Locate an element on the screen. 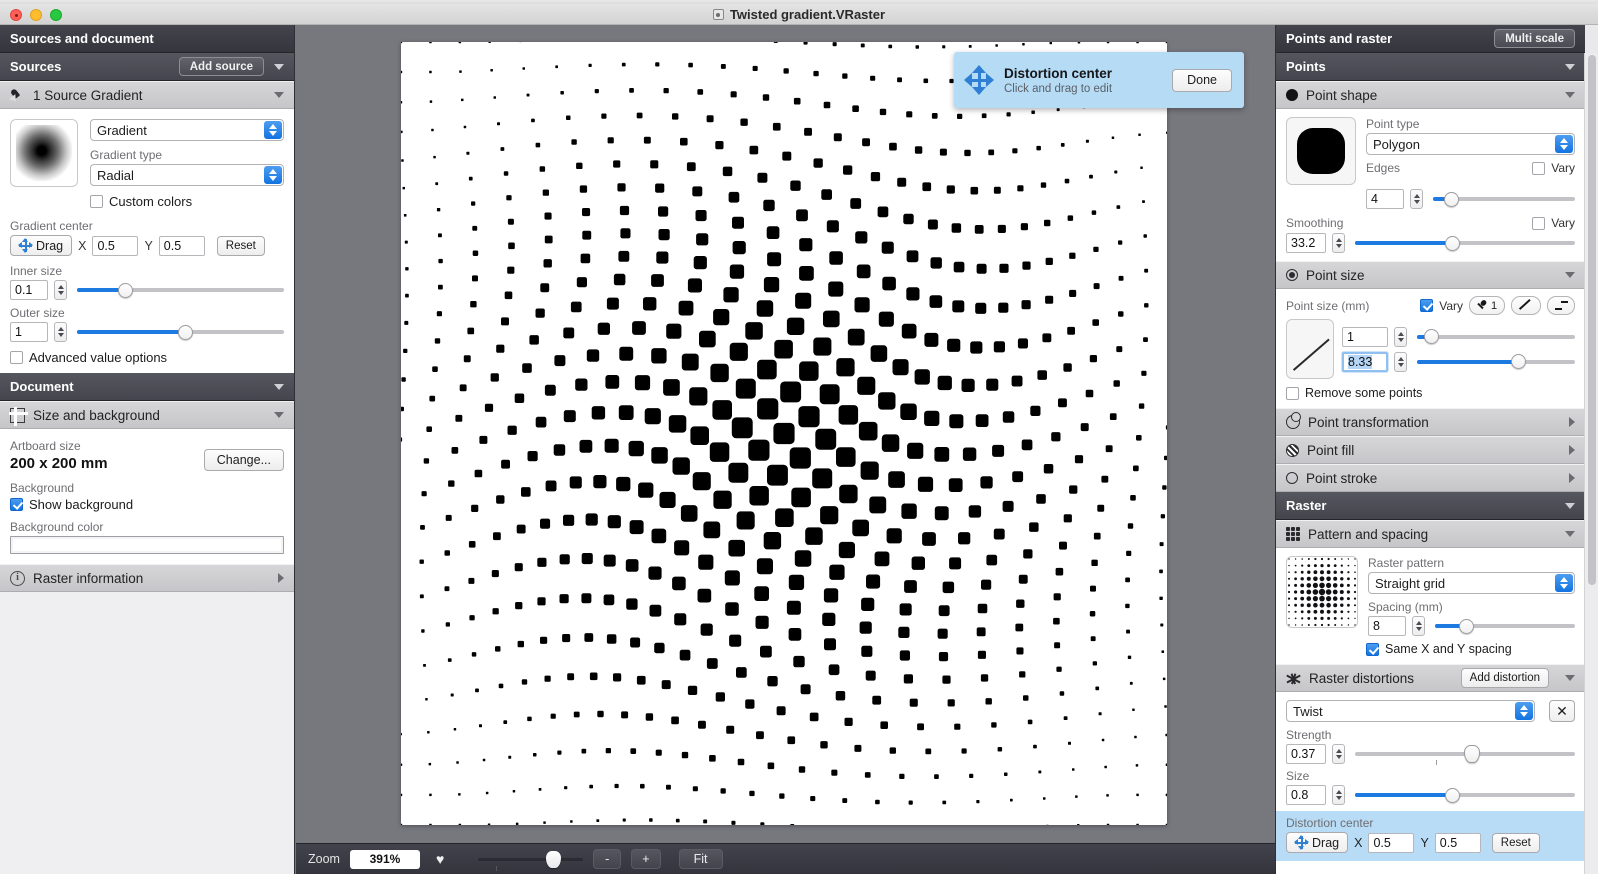 This screenshot has width=1598, height=874. source-item-header: 1 Source Gradient is located at coordinates (147, 95).